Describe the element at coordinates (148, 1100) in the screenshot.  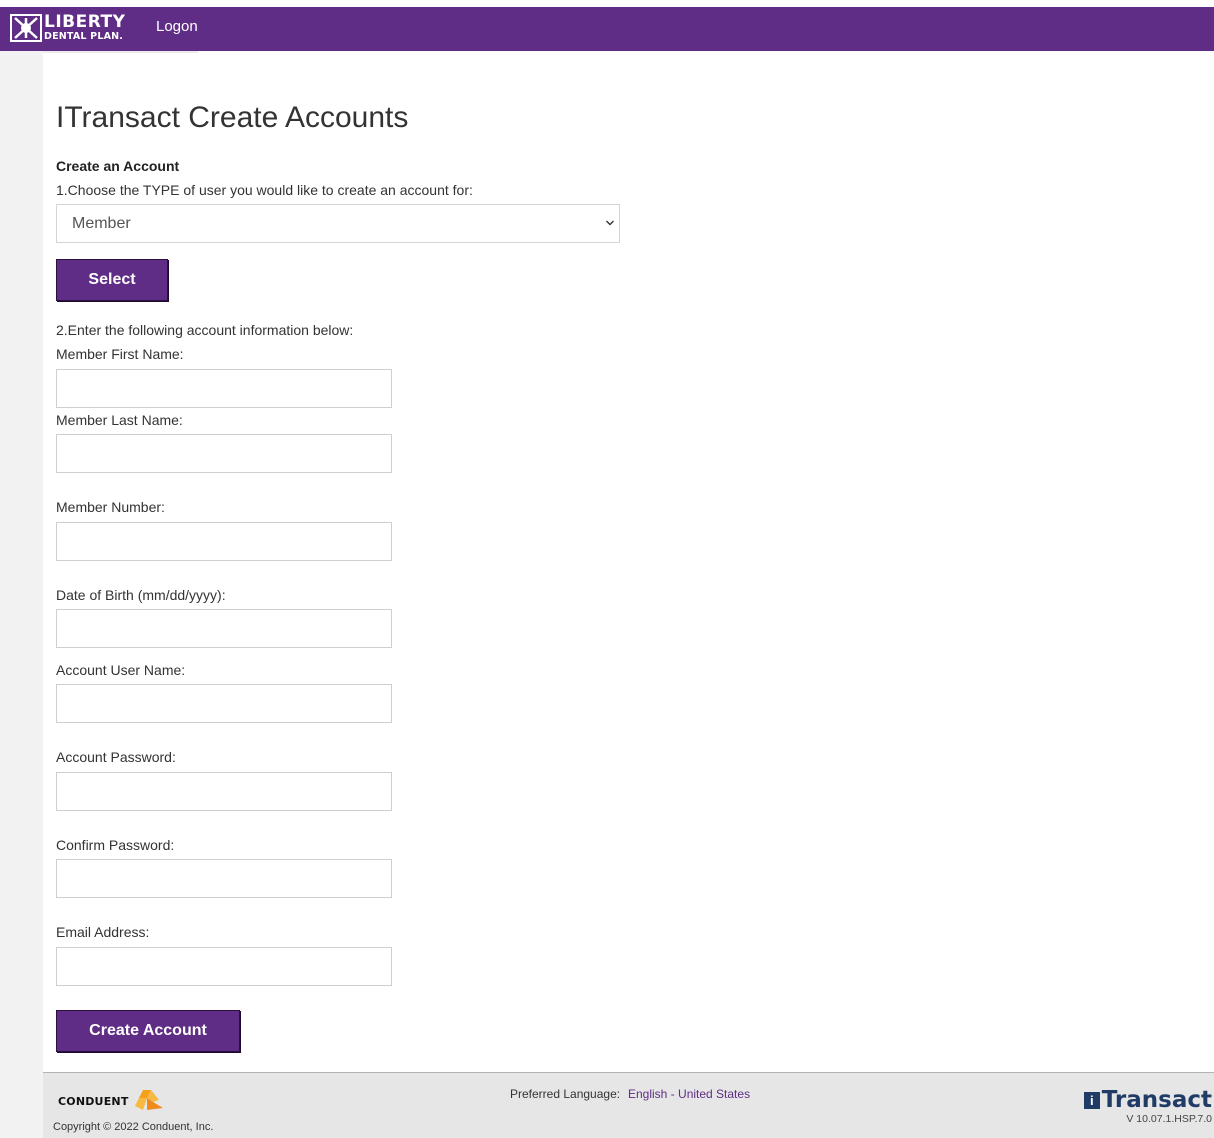
I see `conduent-logo-icon` at that location.